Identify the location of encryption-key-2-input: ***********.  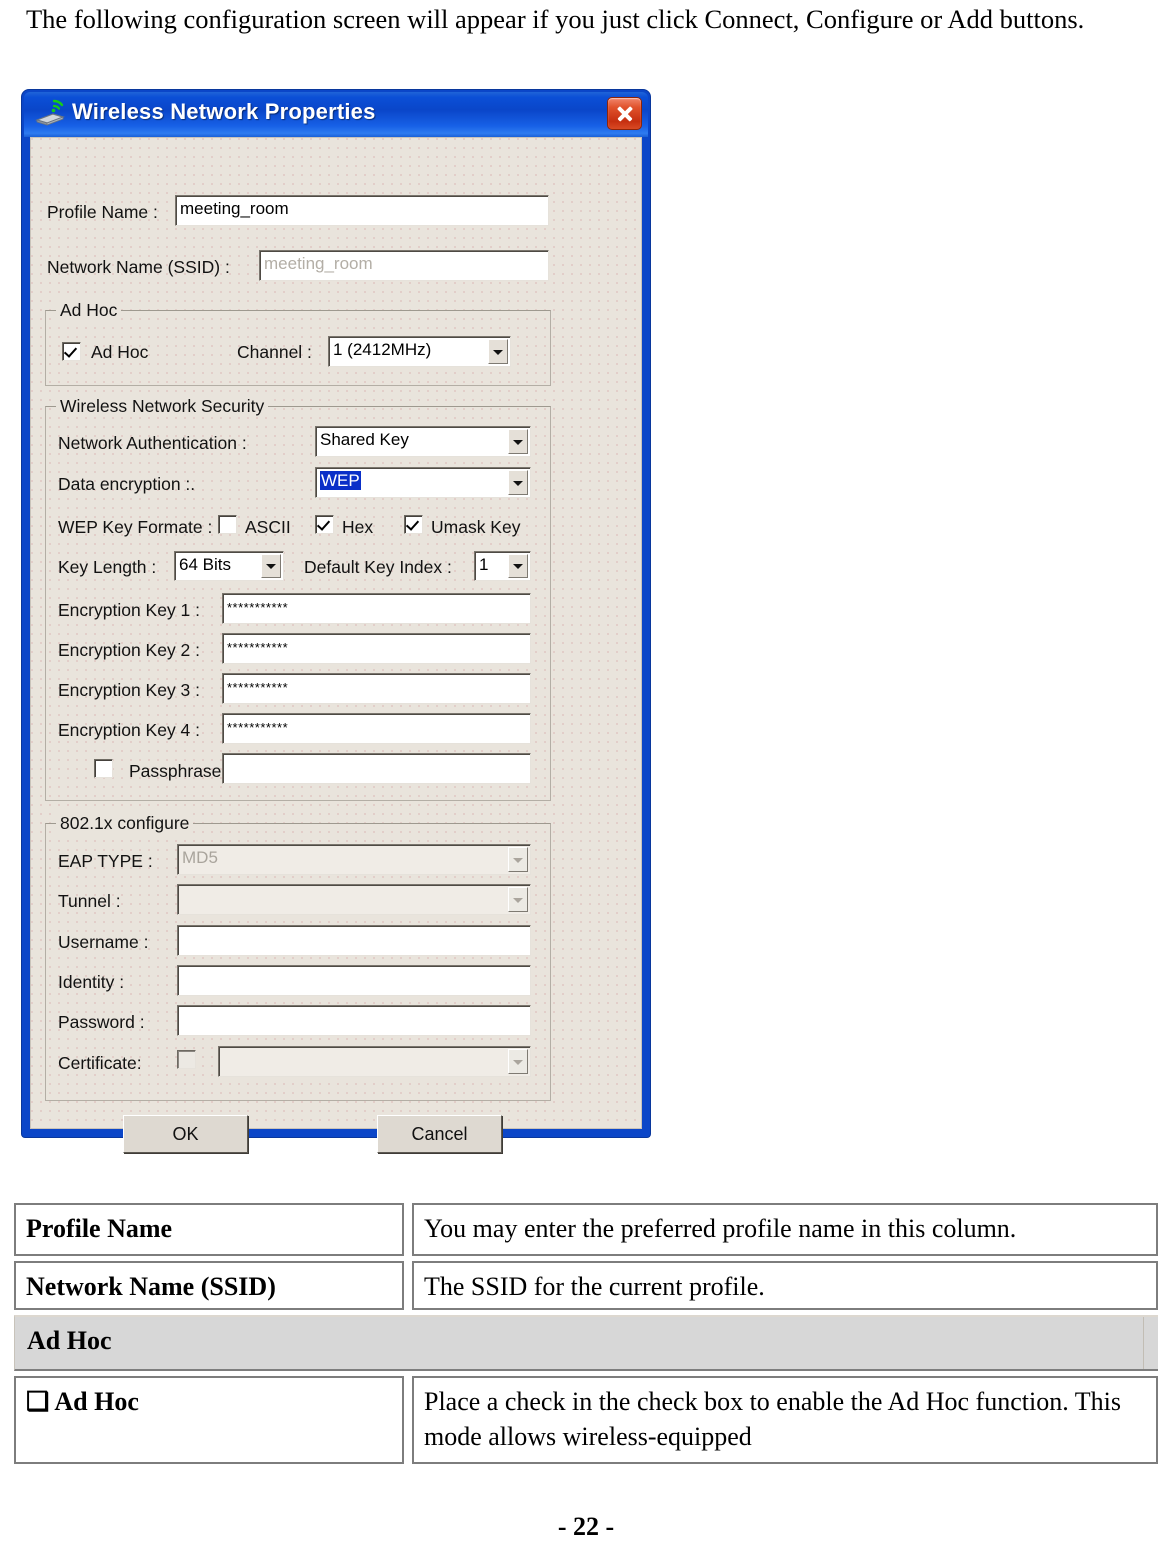
(376, 648).